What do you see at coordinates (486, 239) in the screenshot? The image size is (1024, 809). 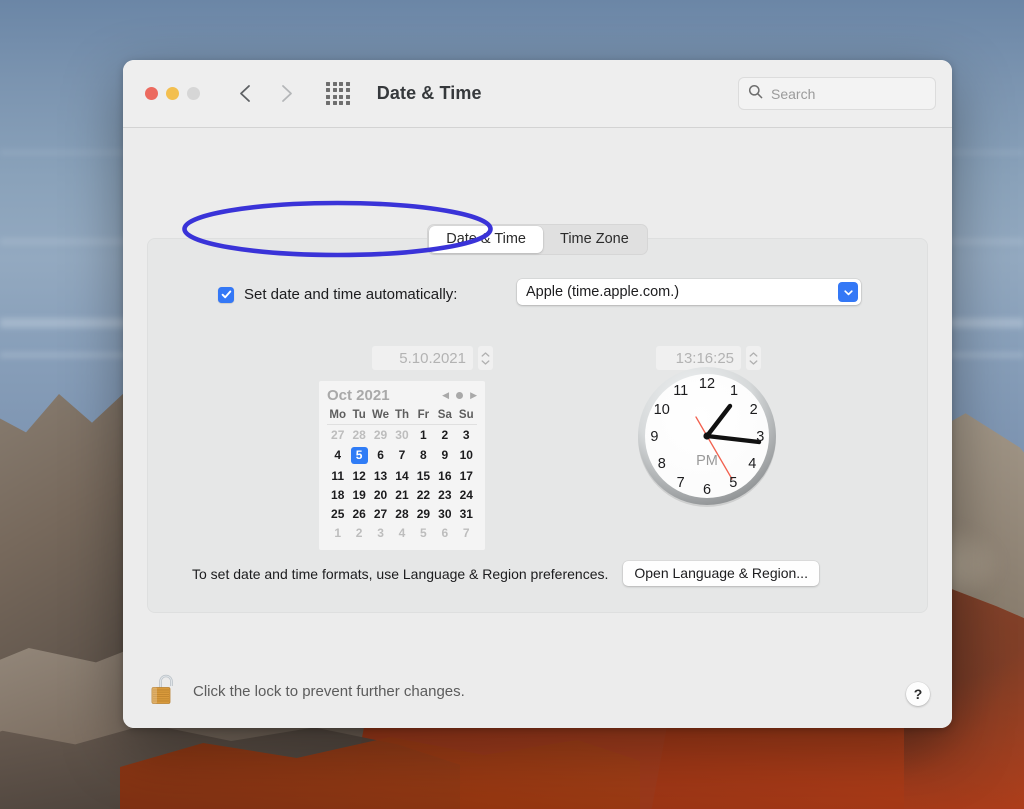 I see `tab-date-and-time: Date & Time` at bounding box center [486, 239].